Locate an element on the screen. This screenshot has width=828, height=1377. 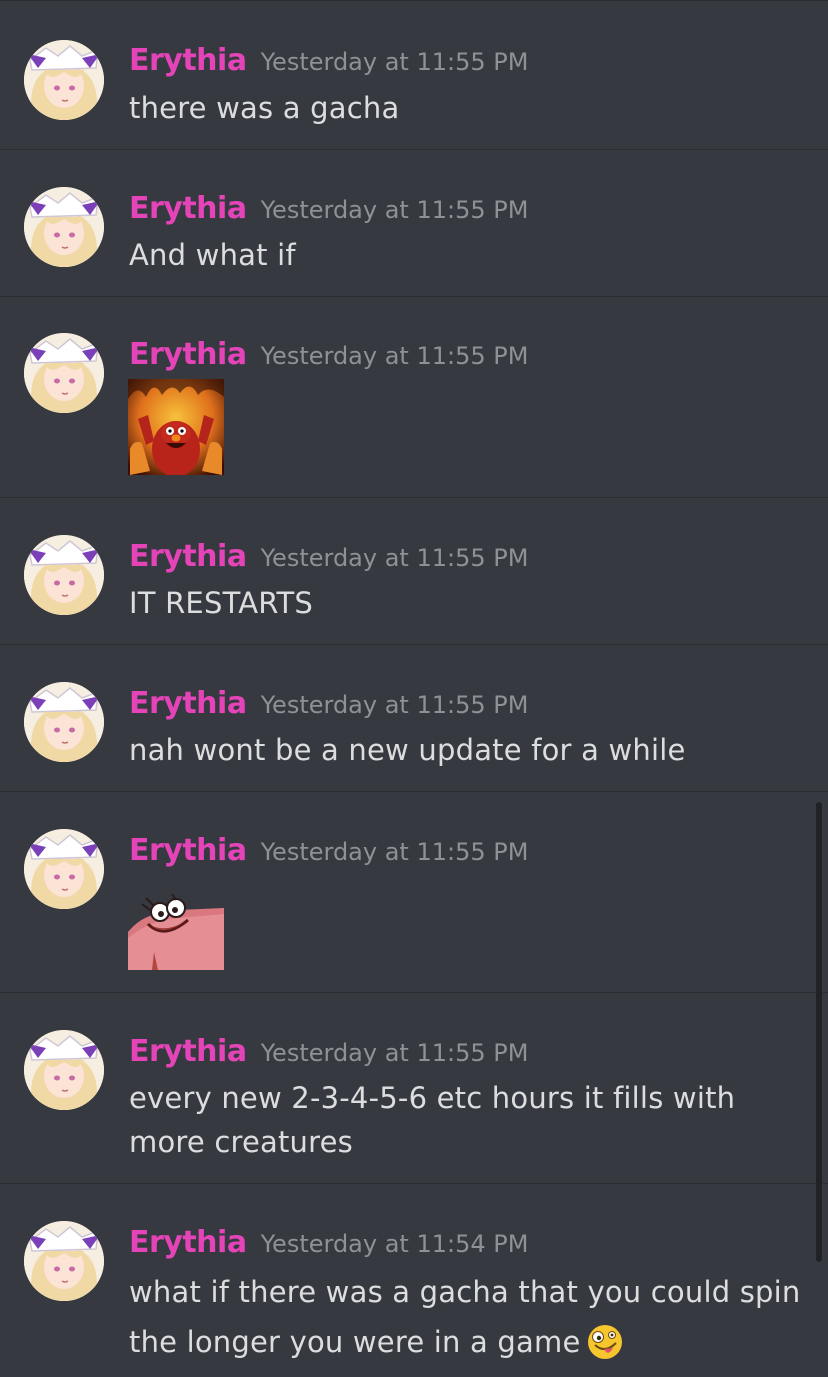
message-header: Erythia Yesterday at 11:54 PM is located at coordinates (328, 1242).